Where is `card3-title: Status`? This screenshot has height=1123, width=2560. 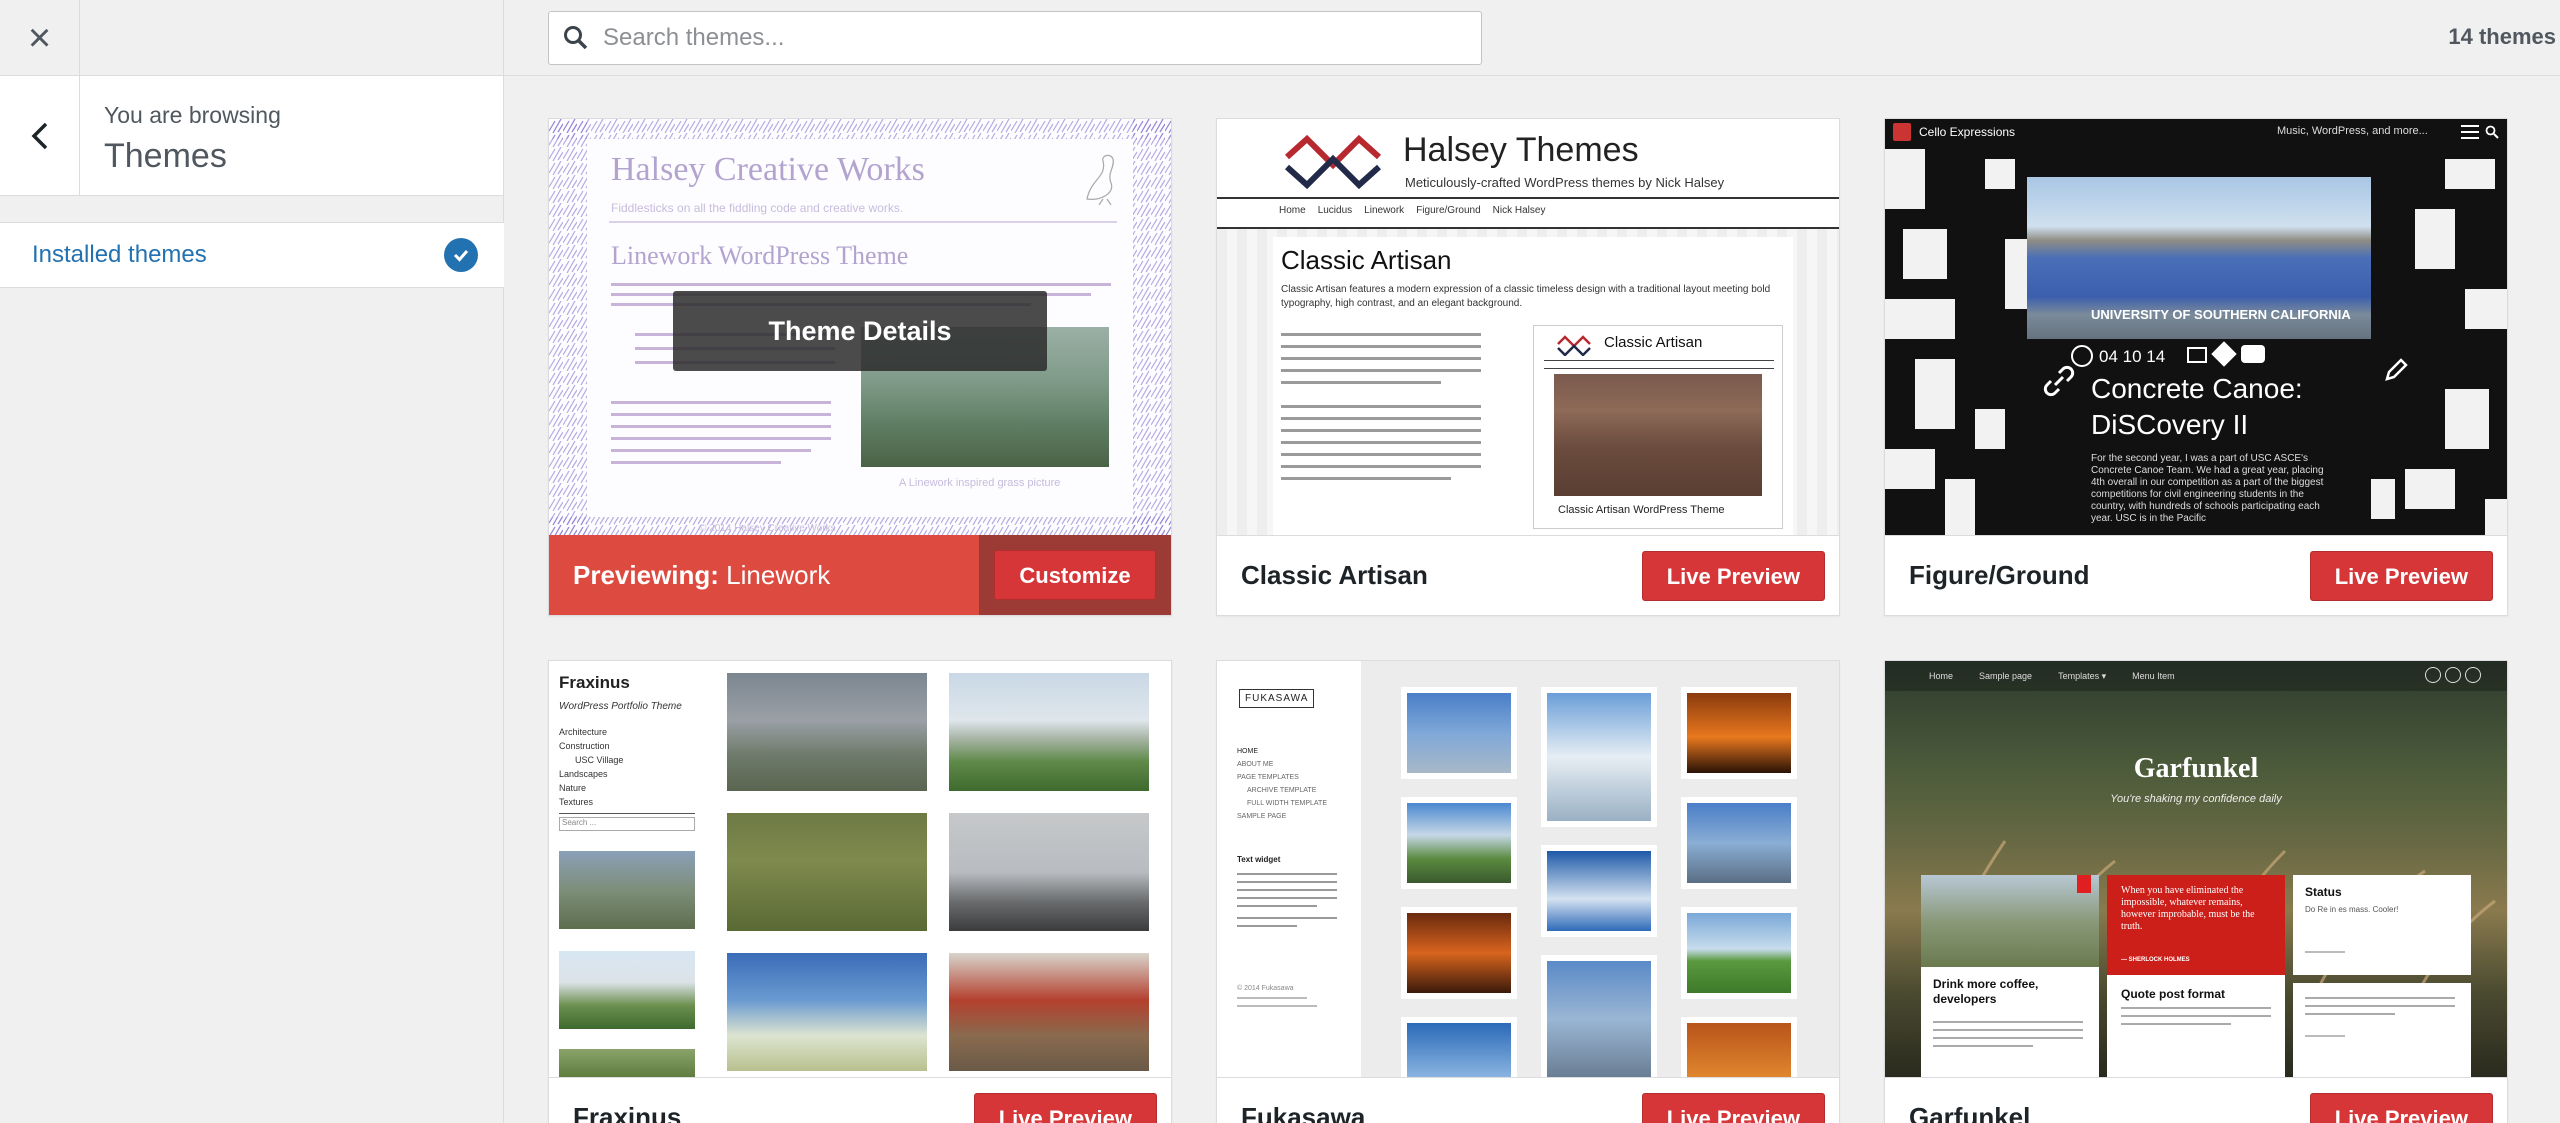 card3-title: Status is located at coordinates (2323, 892).